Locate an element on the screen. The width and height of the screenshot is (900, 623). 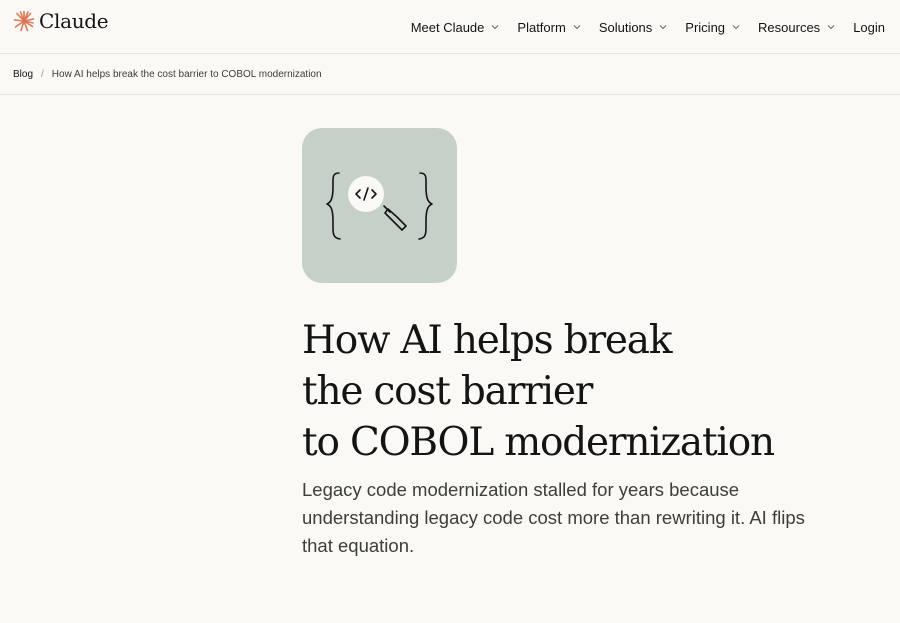
nav-item-label: Login is located at coordinates (869, 27).